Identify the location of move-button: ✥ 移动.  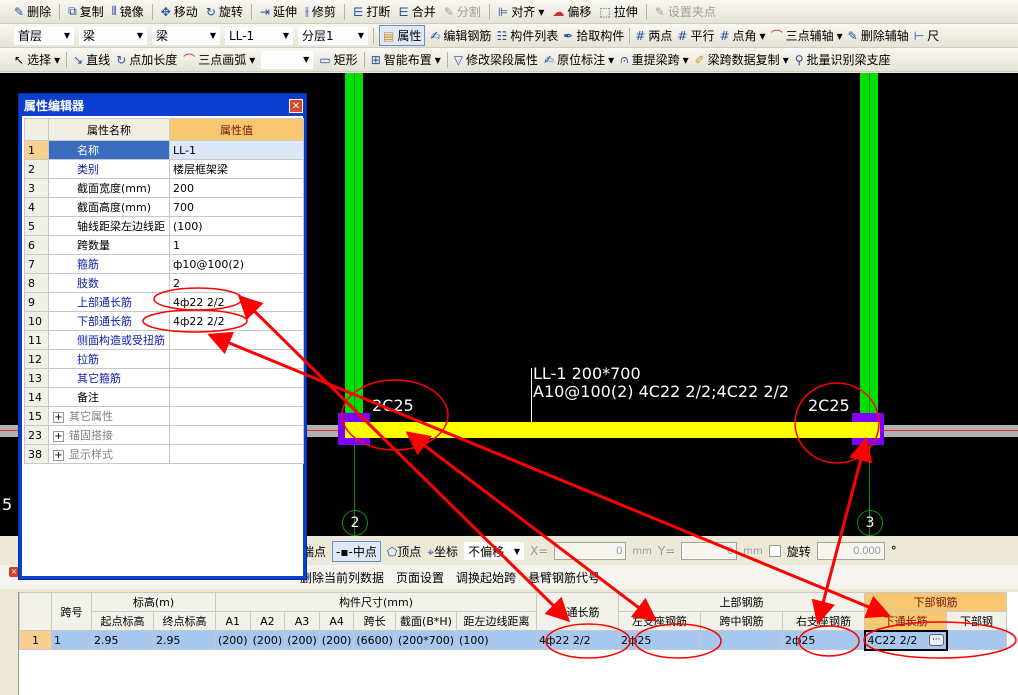
(179, 11).